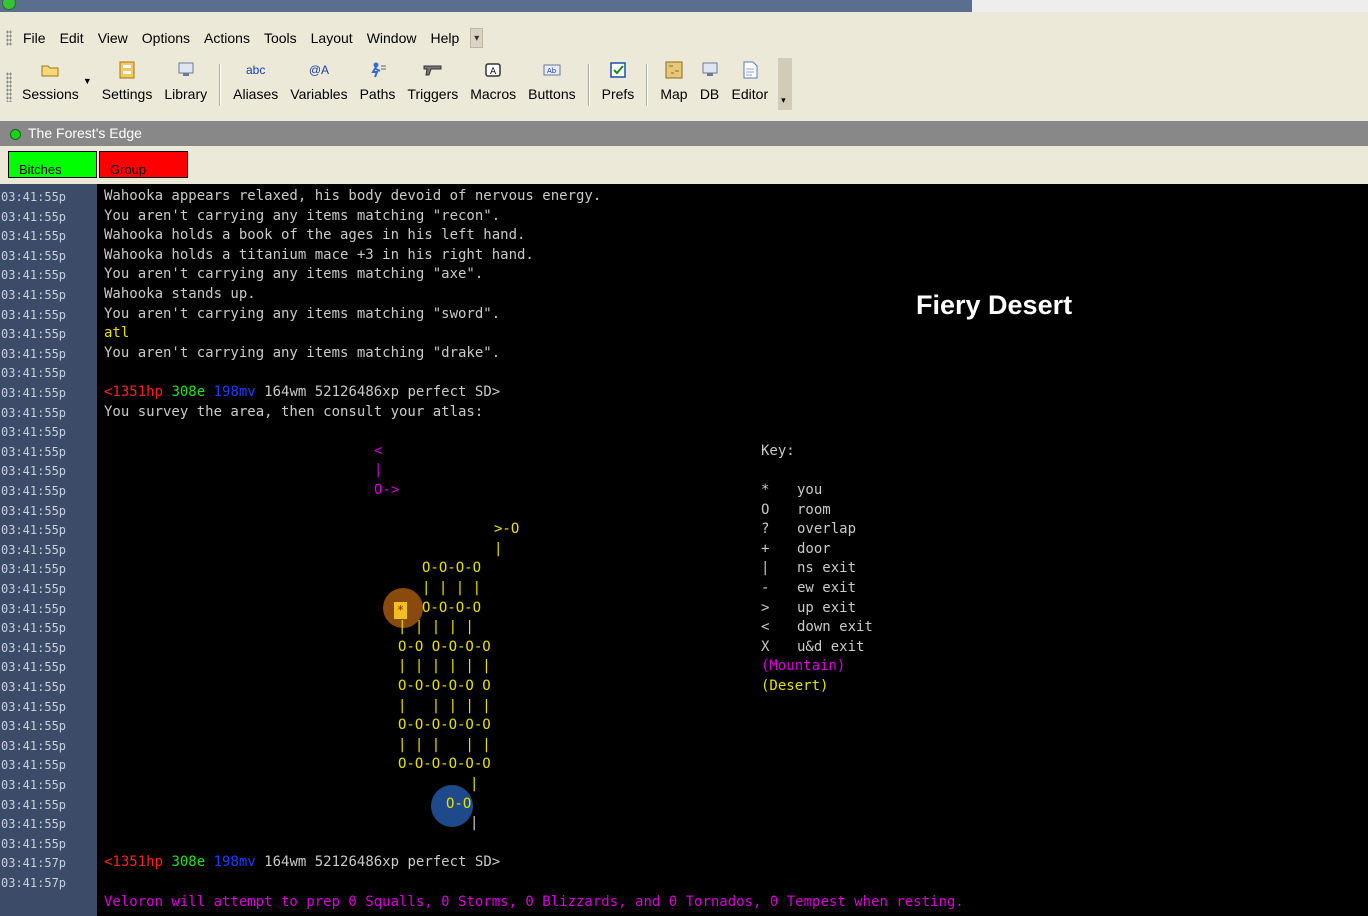 This screenshot has width=1368, height=916. What do you see at coordinates (551, 81) in the screenshot?
I see `buttons-button: Ab Buttons` at bounding box center [551, 81].